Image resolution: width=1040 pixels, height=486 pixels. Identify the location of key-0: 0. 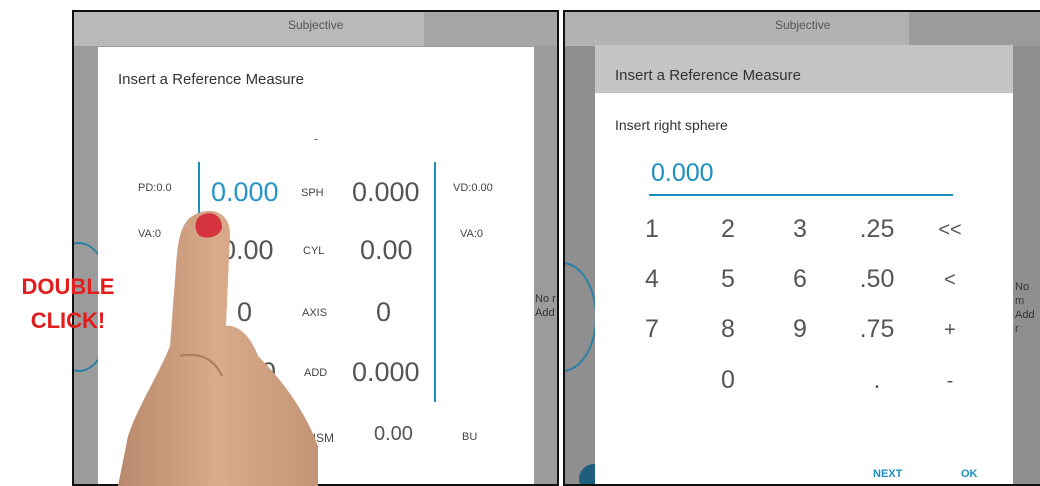
(728, 380).